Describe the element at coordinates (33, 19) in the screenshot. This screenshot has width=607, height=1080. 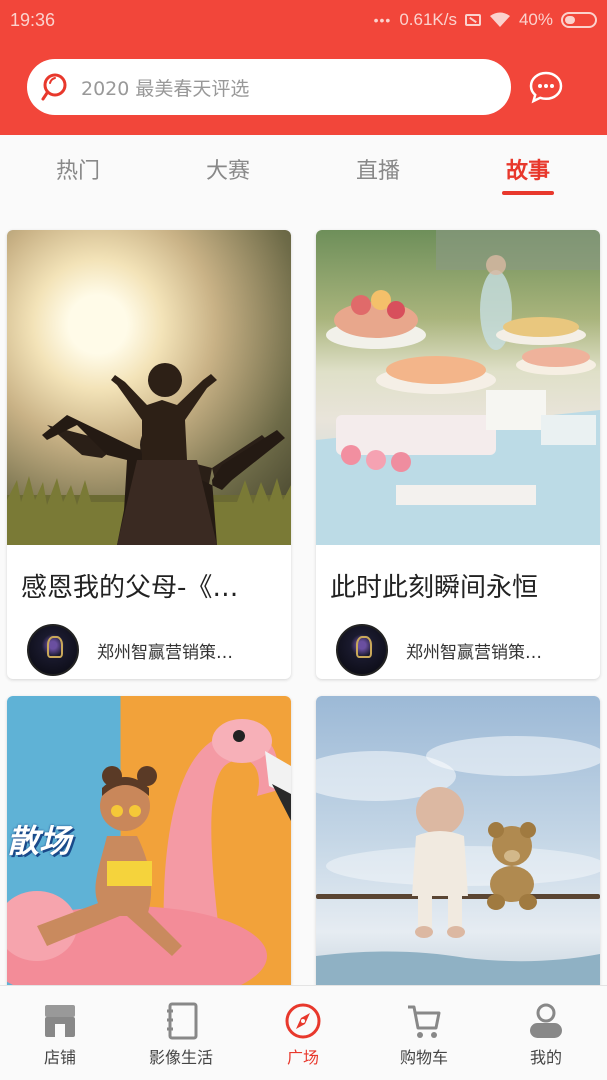
I see `status-time: 19:36` at that location.